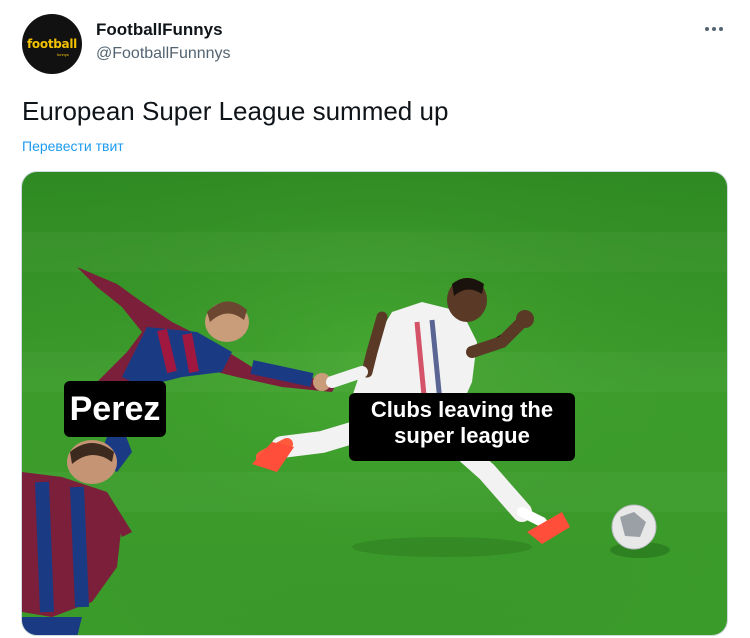 The height and width of the screenshot is (638, 750). What do you see at coordinates (73, 146) in the screenshot?
I see `translate-tweet-link: Перевести твит` at bounding box center [73, 146].